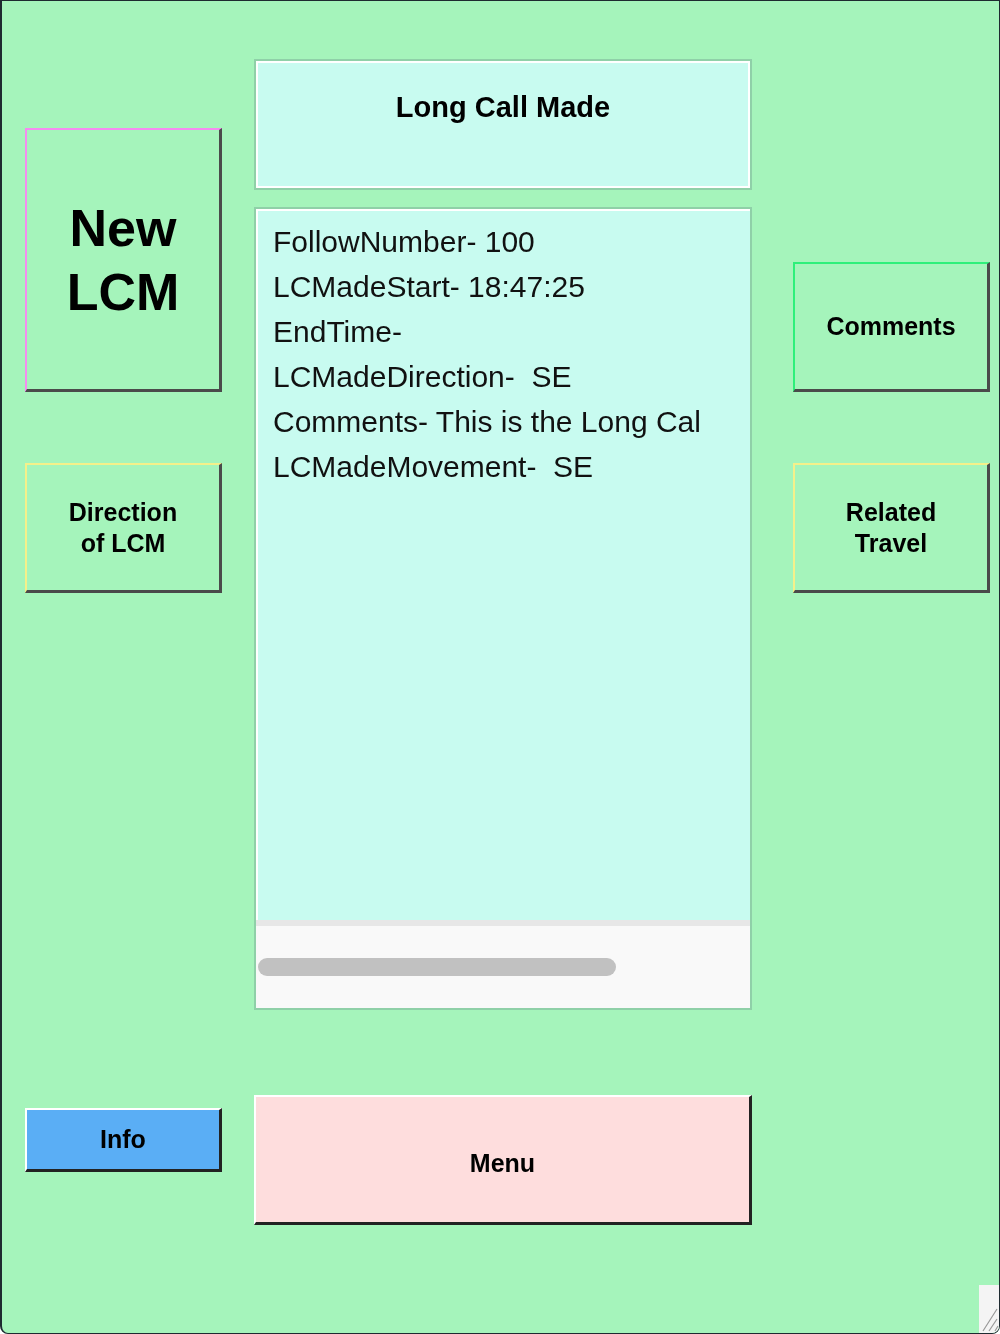 The height and width of the screenshot is (1334, 1000). What do you see at coordinates (123, 528) in the screenshot?
I see `direction-button: Direction of LCM` at bounding box center [123, 528].